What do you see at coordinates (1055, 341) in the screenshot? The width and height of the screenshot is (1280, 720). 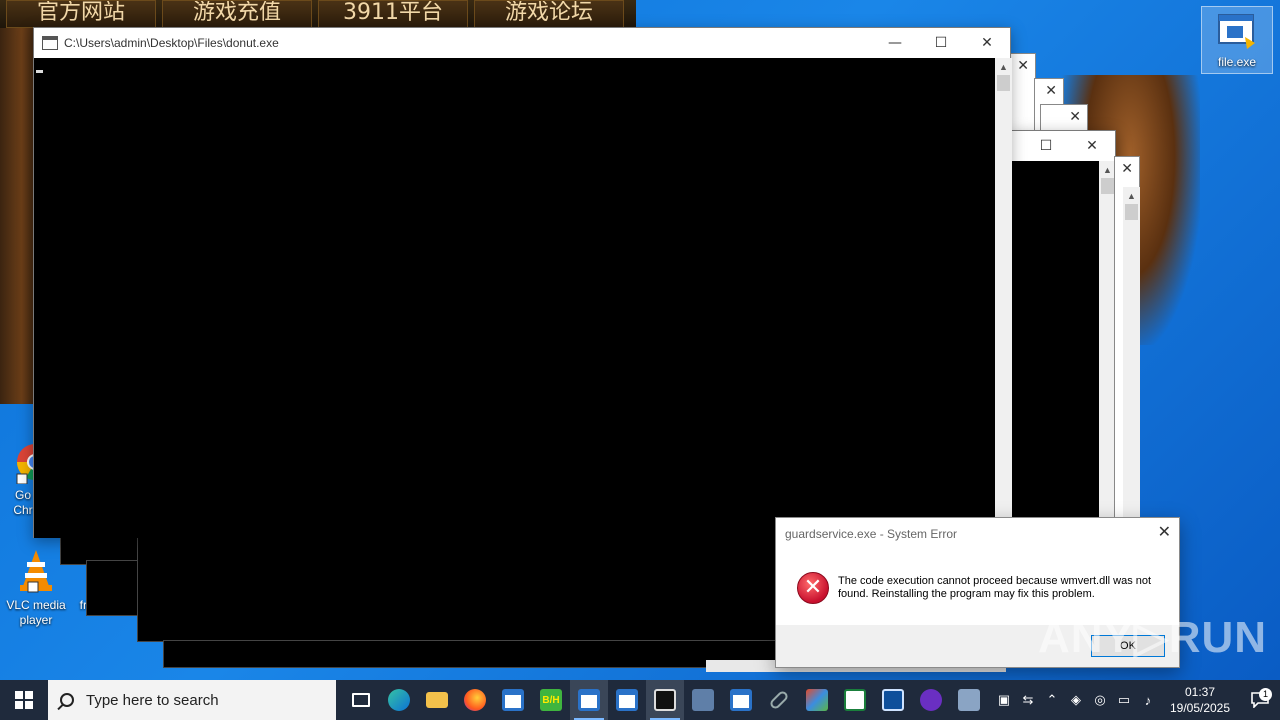 I see `background-console-area` at bounding box center [1055, 341].